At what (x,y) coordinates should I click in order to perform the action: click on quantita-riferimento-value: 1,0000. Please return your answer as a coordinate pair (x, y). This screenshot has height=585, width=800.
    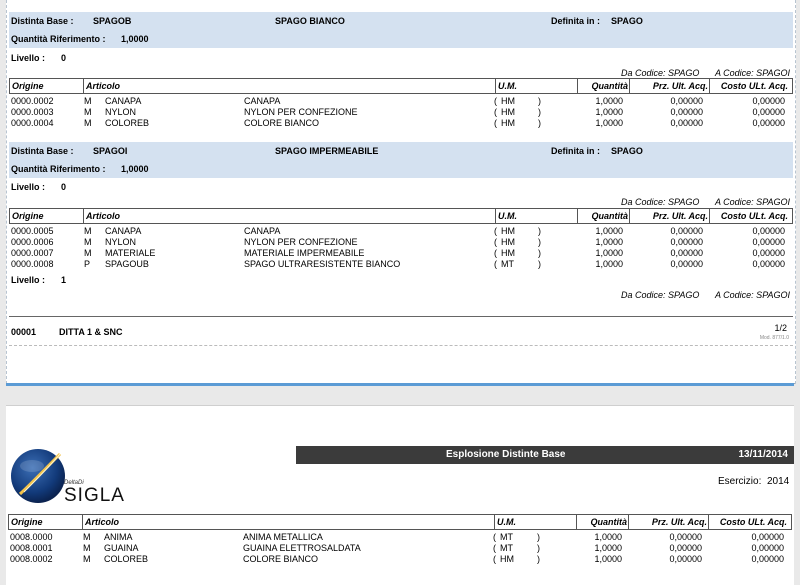
    Looking at the image, I should click on (135, 39).